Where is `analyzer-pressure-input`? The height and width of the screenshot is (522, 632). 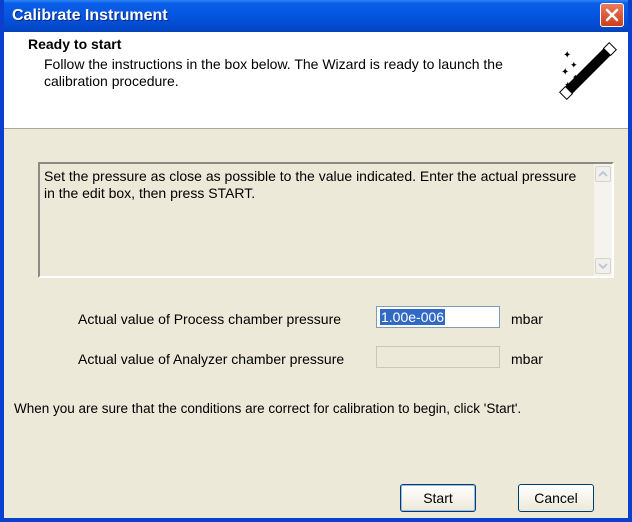
analyzer-pressure-input is located at coordinates (438, 357).